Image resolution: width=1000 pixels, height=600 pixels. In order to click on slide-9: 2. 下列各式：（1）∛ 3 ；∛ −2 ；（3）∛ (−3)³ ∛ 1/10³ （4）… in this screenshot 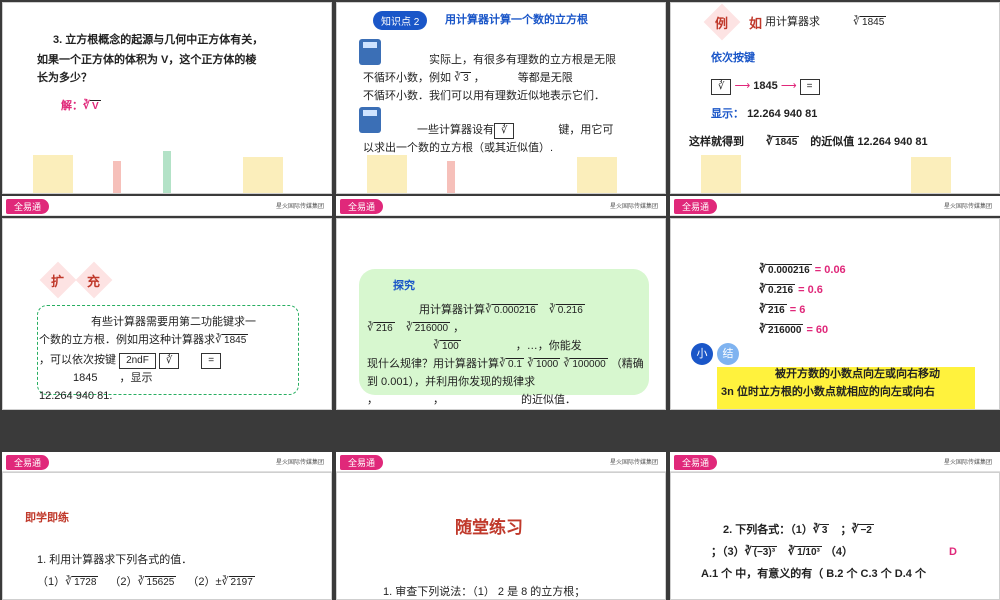, I will do `click(835, 536)`.